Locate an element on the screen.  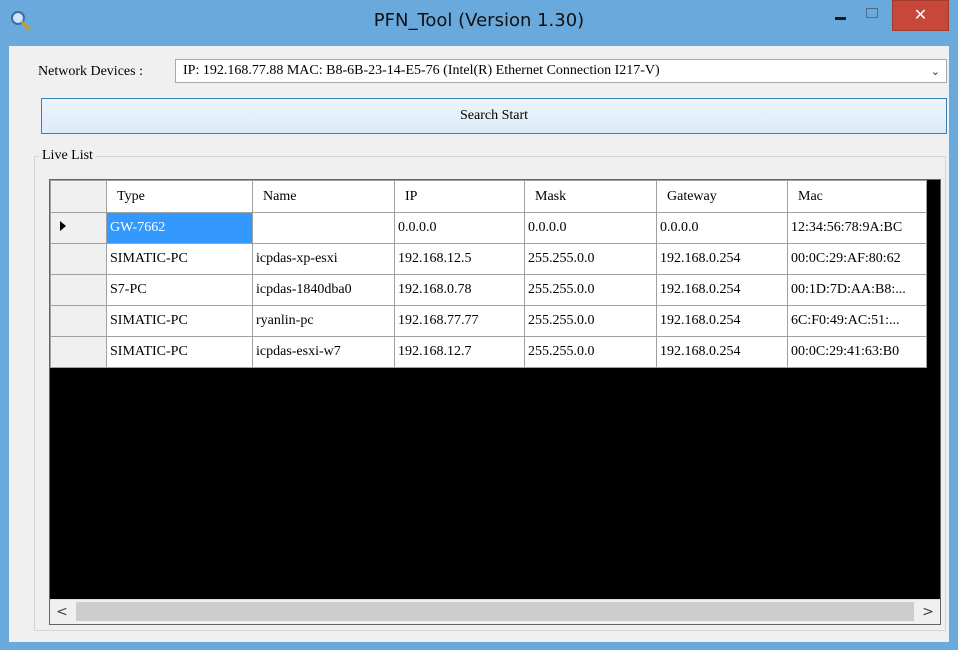
column-header-mask: Mask is located at coordinates (590, 196).